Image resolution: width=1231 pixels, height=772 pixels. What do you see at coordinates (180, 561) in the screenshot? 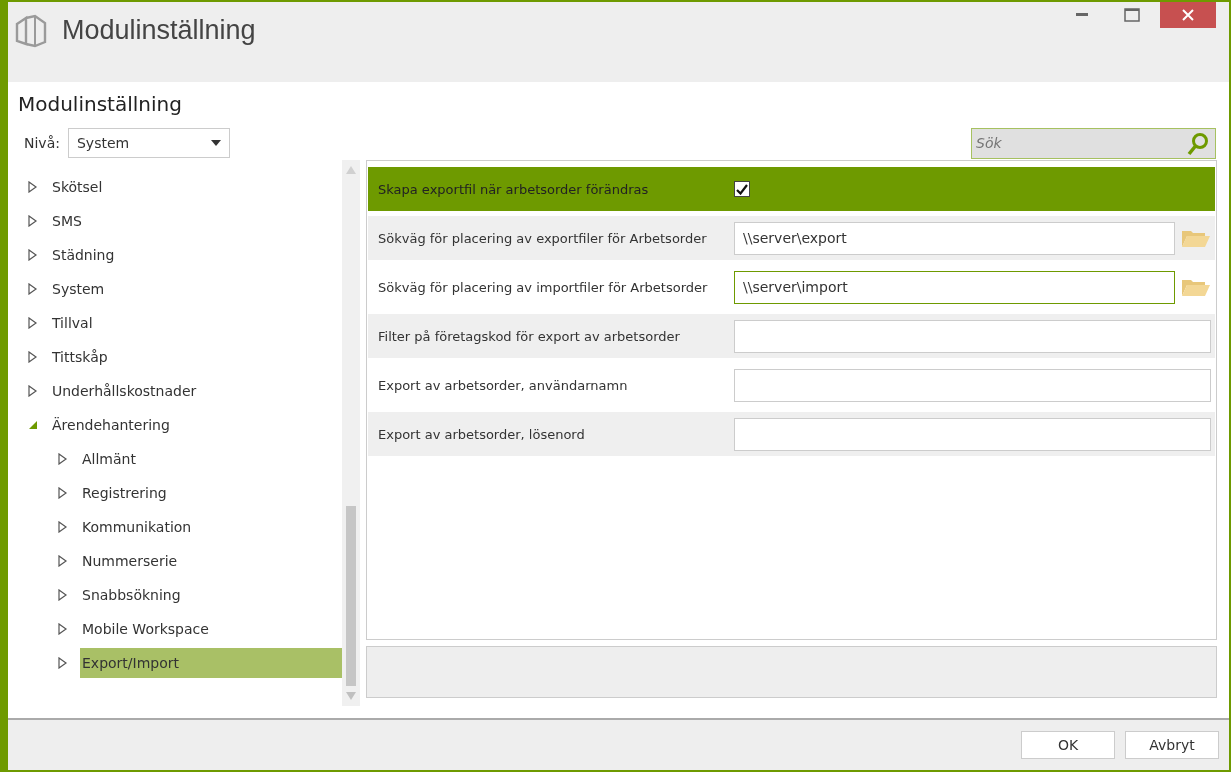
I see `tree-item: Nummerserie` at bounding box center [180, 561].